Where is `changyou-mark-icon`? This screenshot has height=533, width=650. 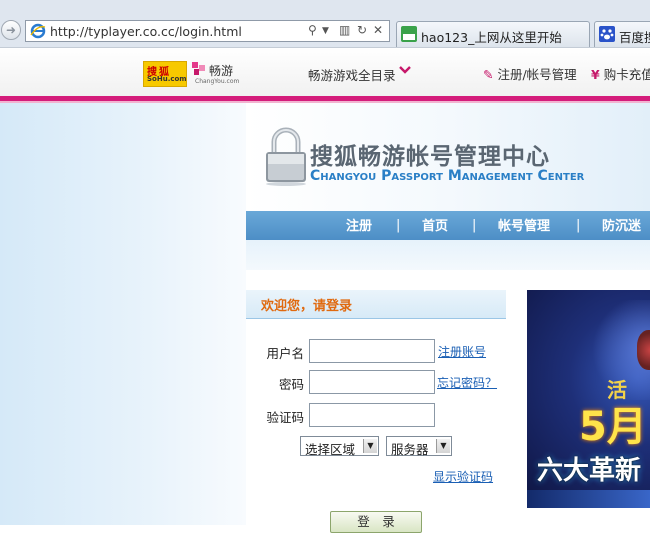
changyou-mark-icon is located at coordinates (198, 68).